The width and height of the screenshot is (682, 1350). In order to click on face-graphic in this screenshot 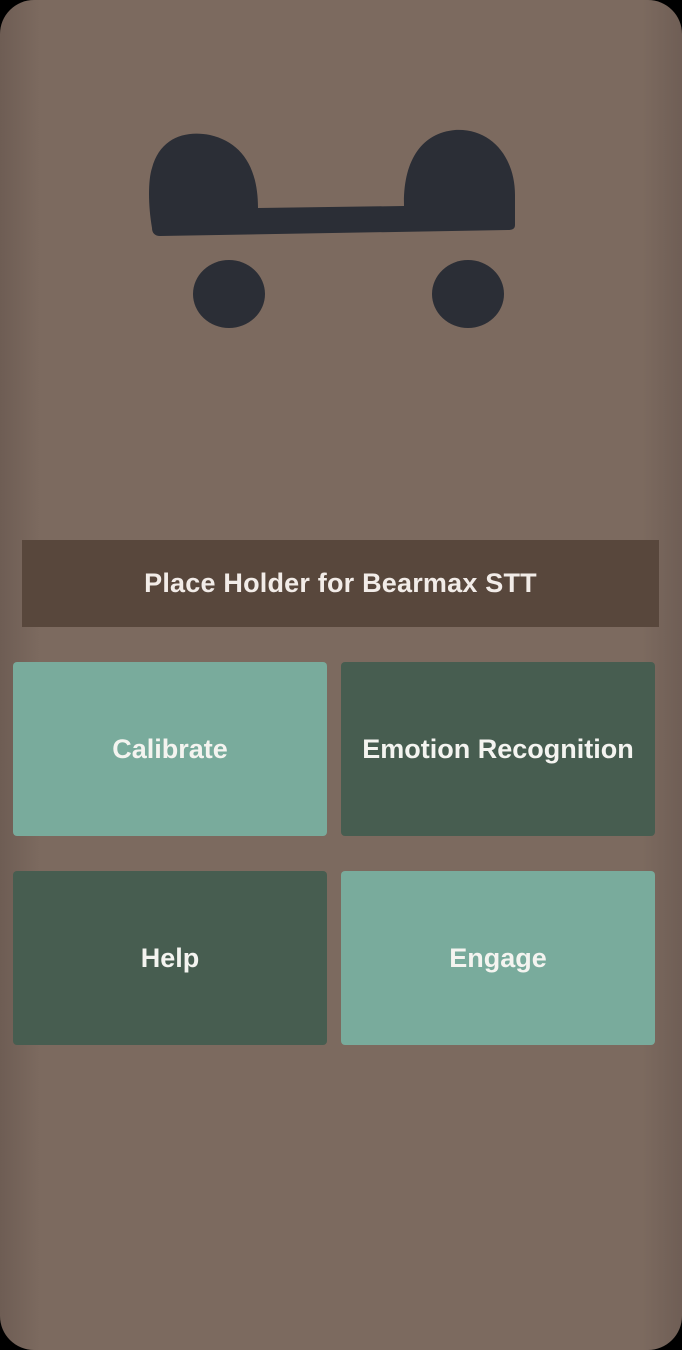, I will do `click(332, 228)`.